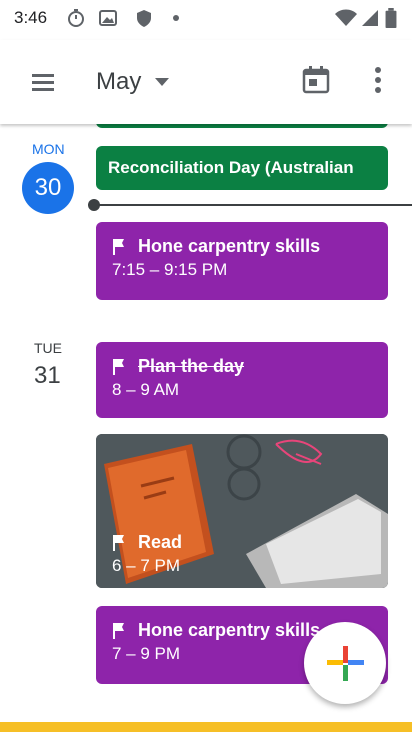 Image resolution: width=412 pixels, height=732 pixels. Describe the element at coordinates (231, 167) in the screenshot. I see `event-title: Reconciliation Day (Australian` at that location.